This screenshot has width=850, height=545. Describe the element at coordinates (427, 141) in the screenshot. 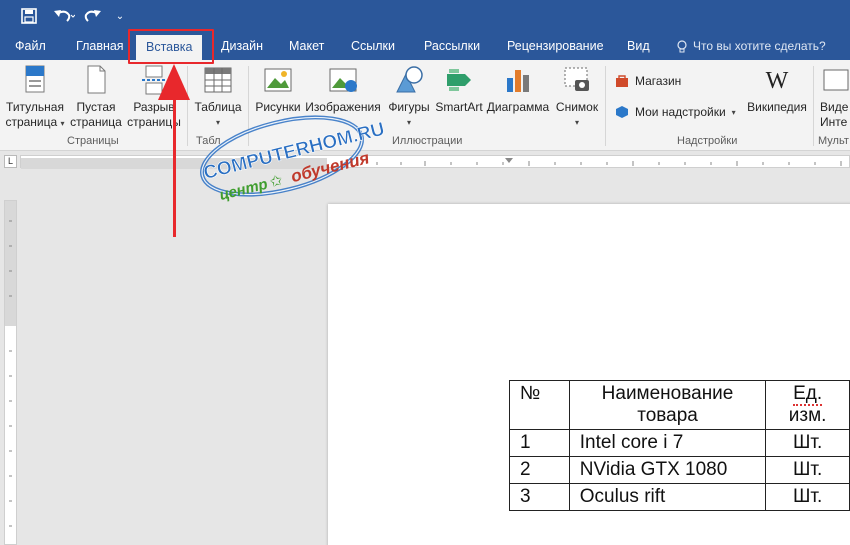

I see `group-label-illustrations: Иллюстрации` at that location.